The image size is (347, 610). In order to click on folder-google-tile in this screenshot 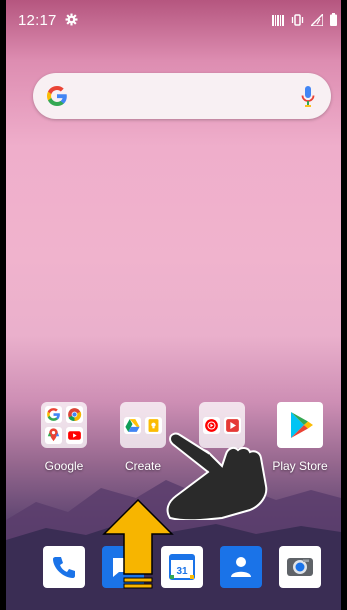, I will do `click(64, 425)`.